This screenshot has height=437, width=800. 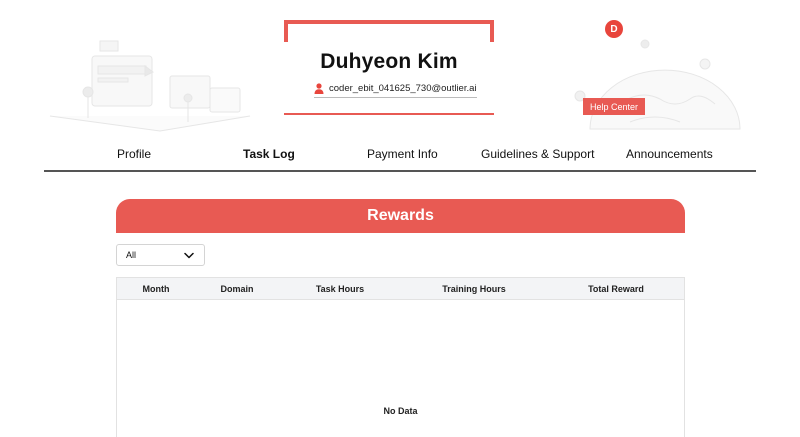 What do you see at coordinates (389, 31) in the screenshot?
I see `profile-frame-top` at bounding box center [389, 31].